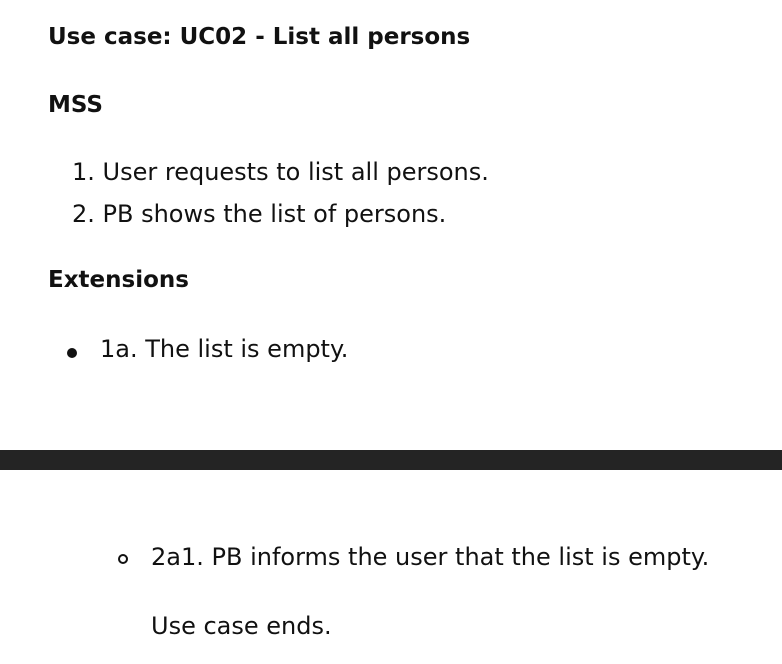 The height and width of the screenshot is (664, 782). What do you see at coordinates (241, 626) in the screenshot?
I see `use-case-ending: Use case ends.` at bounding box center [241, 626].